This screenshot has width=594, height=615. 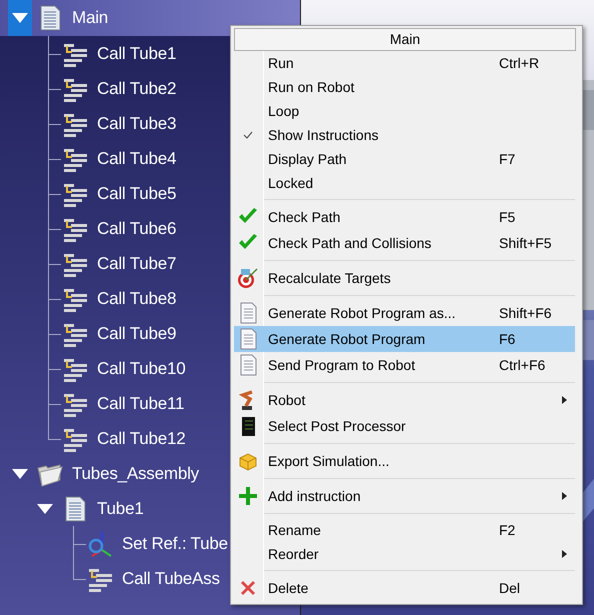 What do you see at coordinates (120, 508) in the screenshot?
I see `tree-item: Tube1` at bounding box center [120, 508].